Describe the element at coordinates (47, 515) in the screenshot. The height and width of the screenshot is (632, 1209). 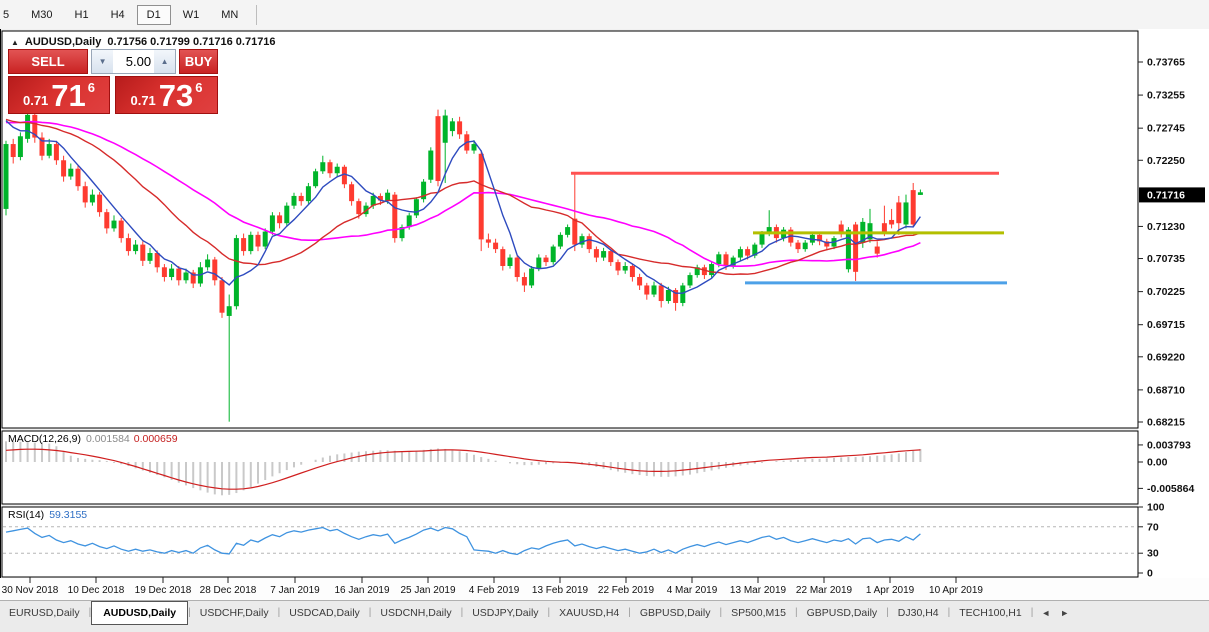
I see `rsi-indicator-label: RSI(14) 59.3155` at that location.